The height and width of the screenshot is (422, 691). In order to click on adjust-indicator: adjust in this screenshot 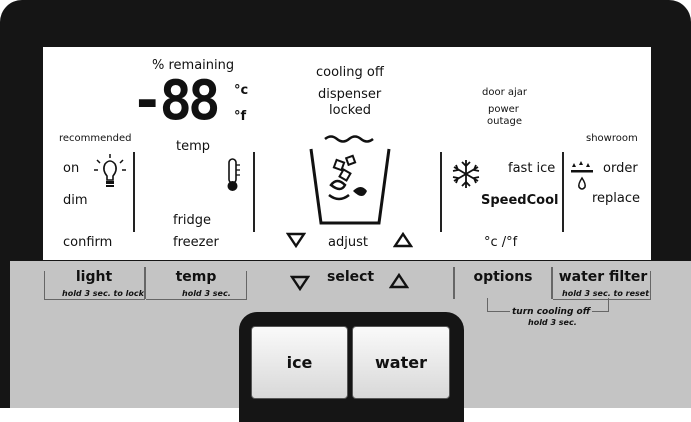, I will do `click(348, 242)`.